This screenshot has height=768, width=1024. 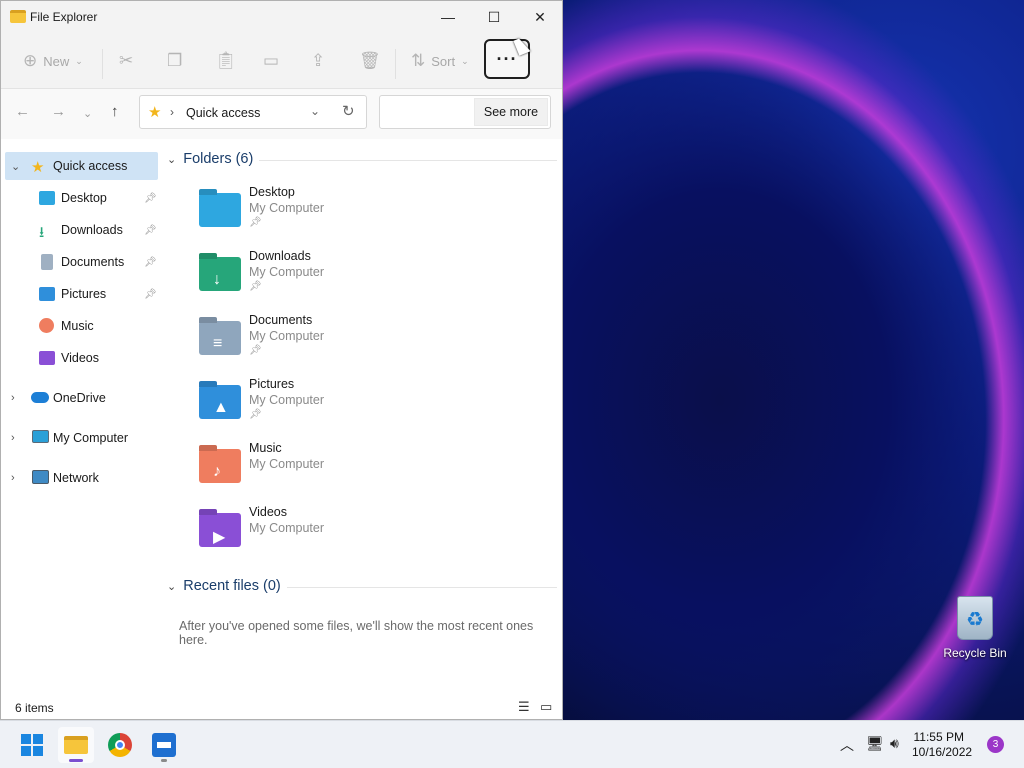 I want to click on folder-item-music: ♪ Music My Computer, so click(x=347, y=471).